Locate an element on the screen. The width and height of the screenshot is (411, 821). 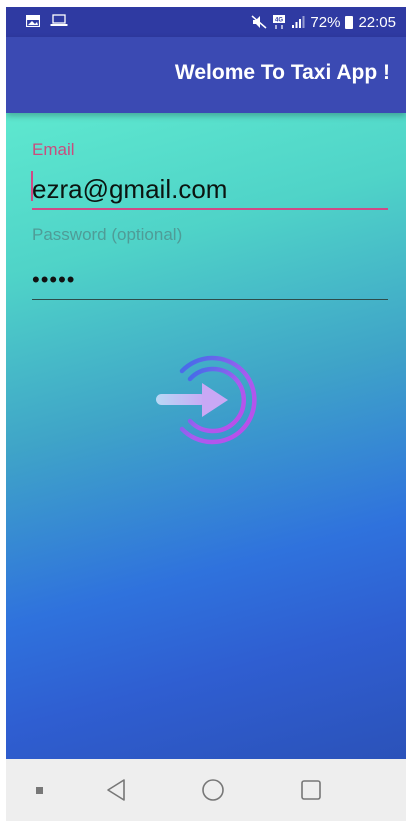
login-button is located at coordinates (210, 400).